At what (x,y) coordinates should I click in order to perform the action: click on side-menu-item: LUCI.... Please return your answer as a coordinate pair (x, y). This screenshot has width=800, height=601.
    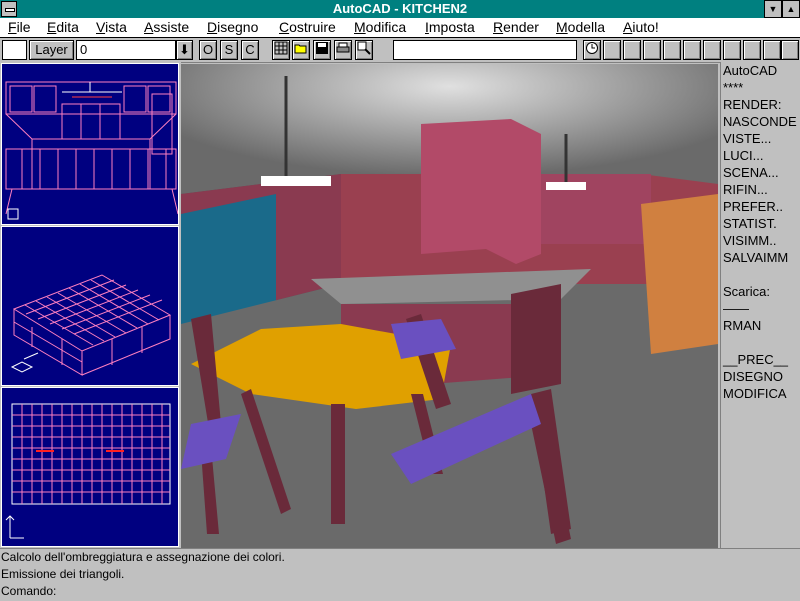
    Looking at the image, I should click on (760, 155).